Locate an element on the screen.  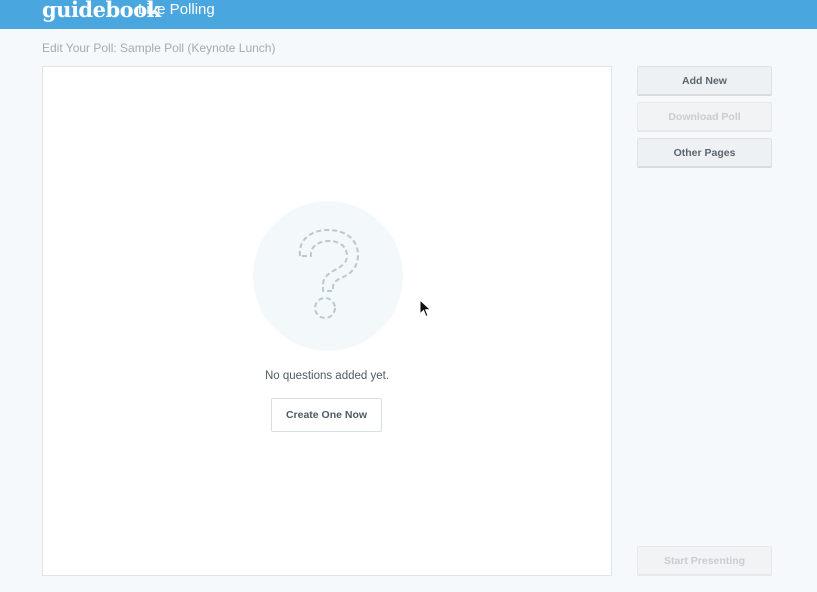
create-one-now-button: Create One Now is located at coordinates (326, 415).